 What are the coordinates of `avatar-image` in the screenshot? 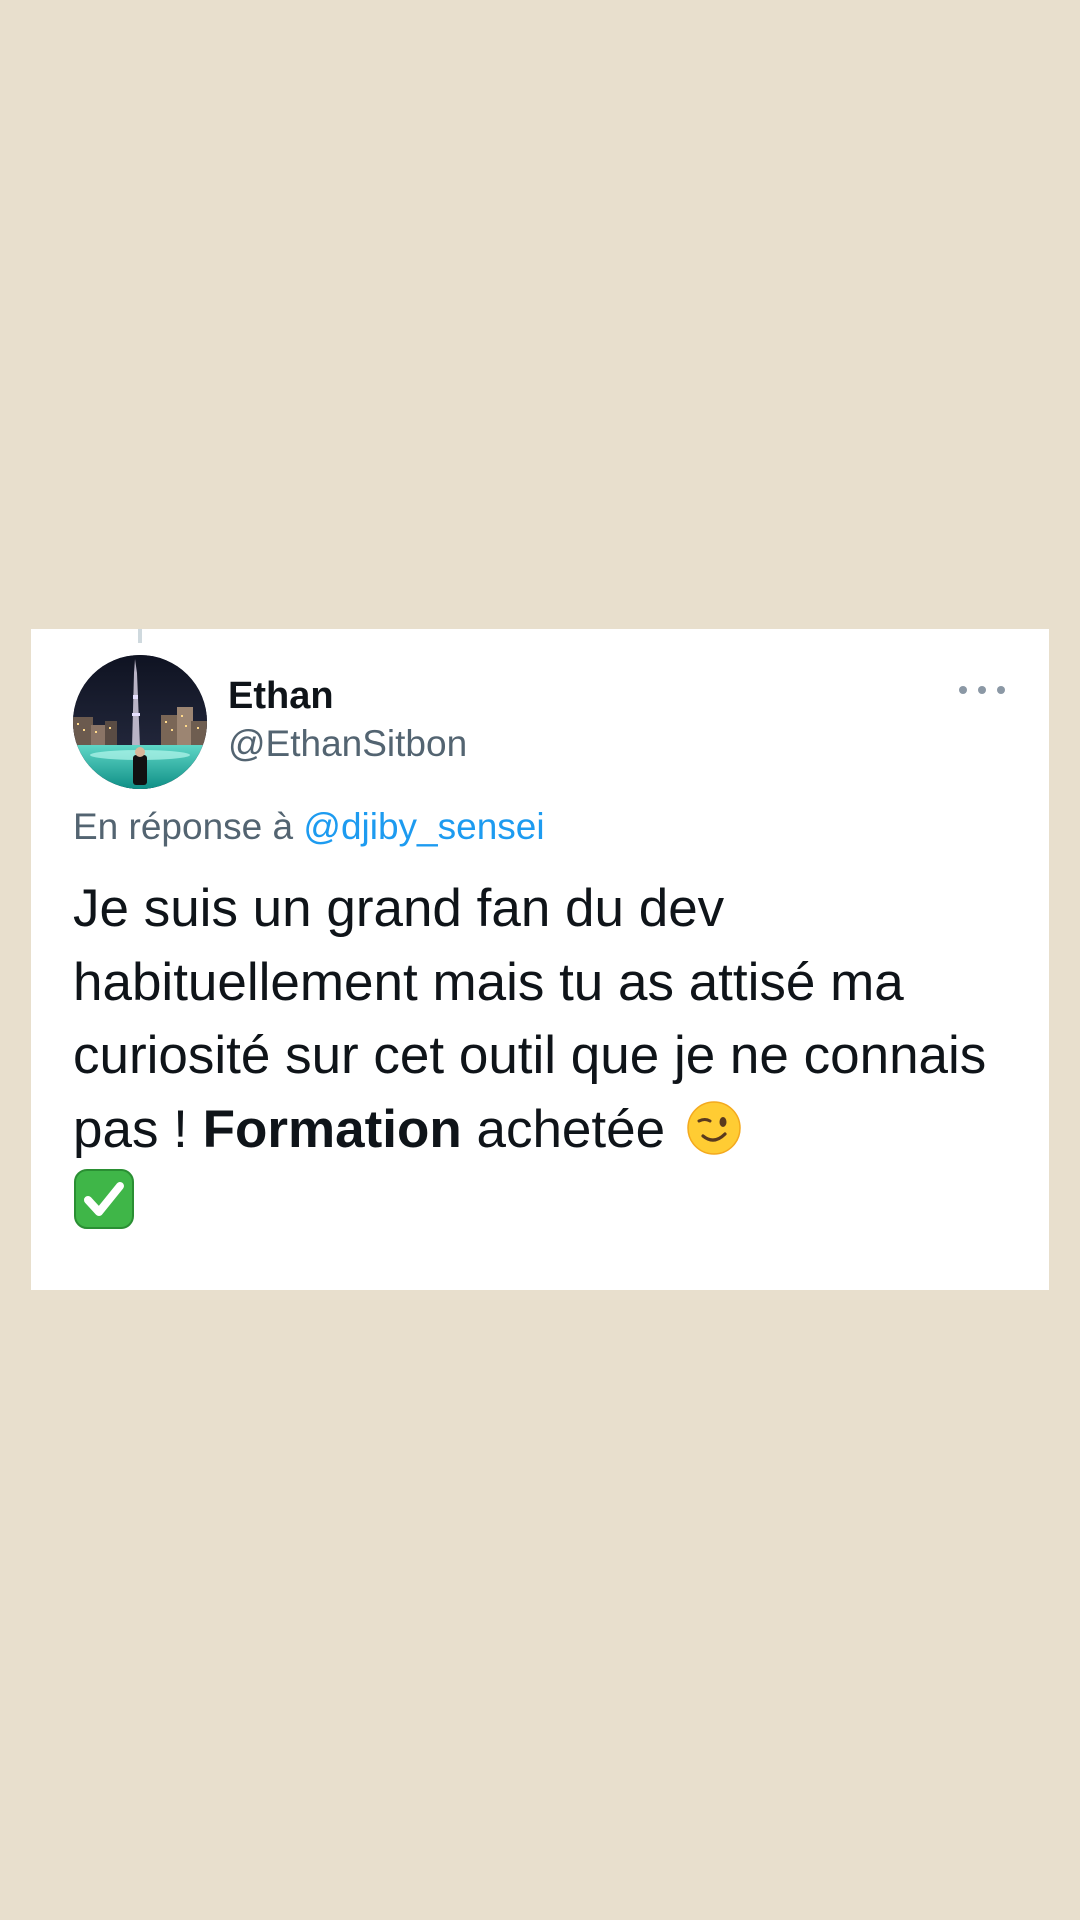 It's located at (140, 722).